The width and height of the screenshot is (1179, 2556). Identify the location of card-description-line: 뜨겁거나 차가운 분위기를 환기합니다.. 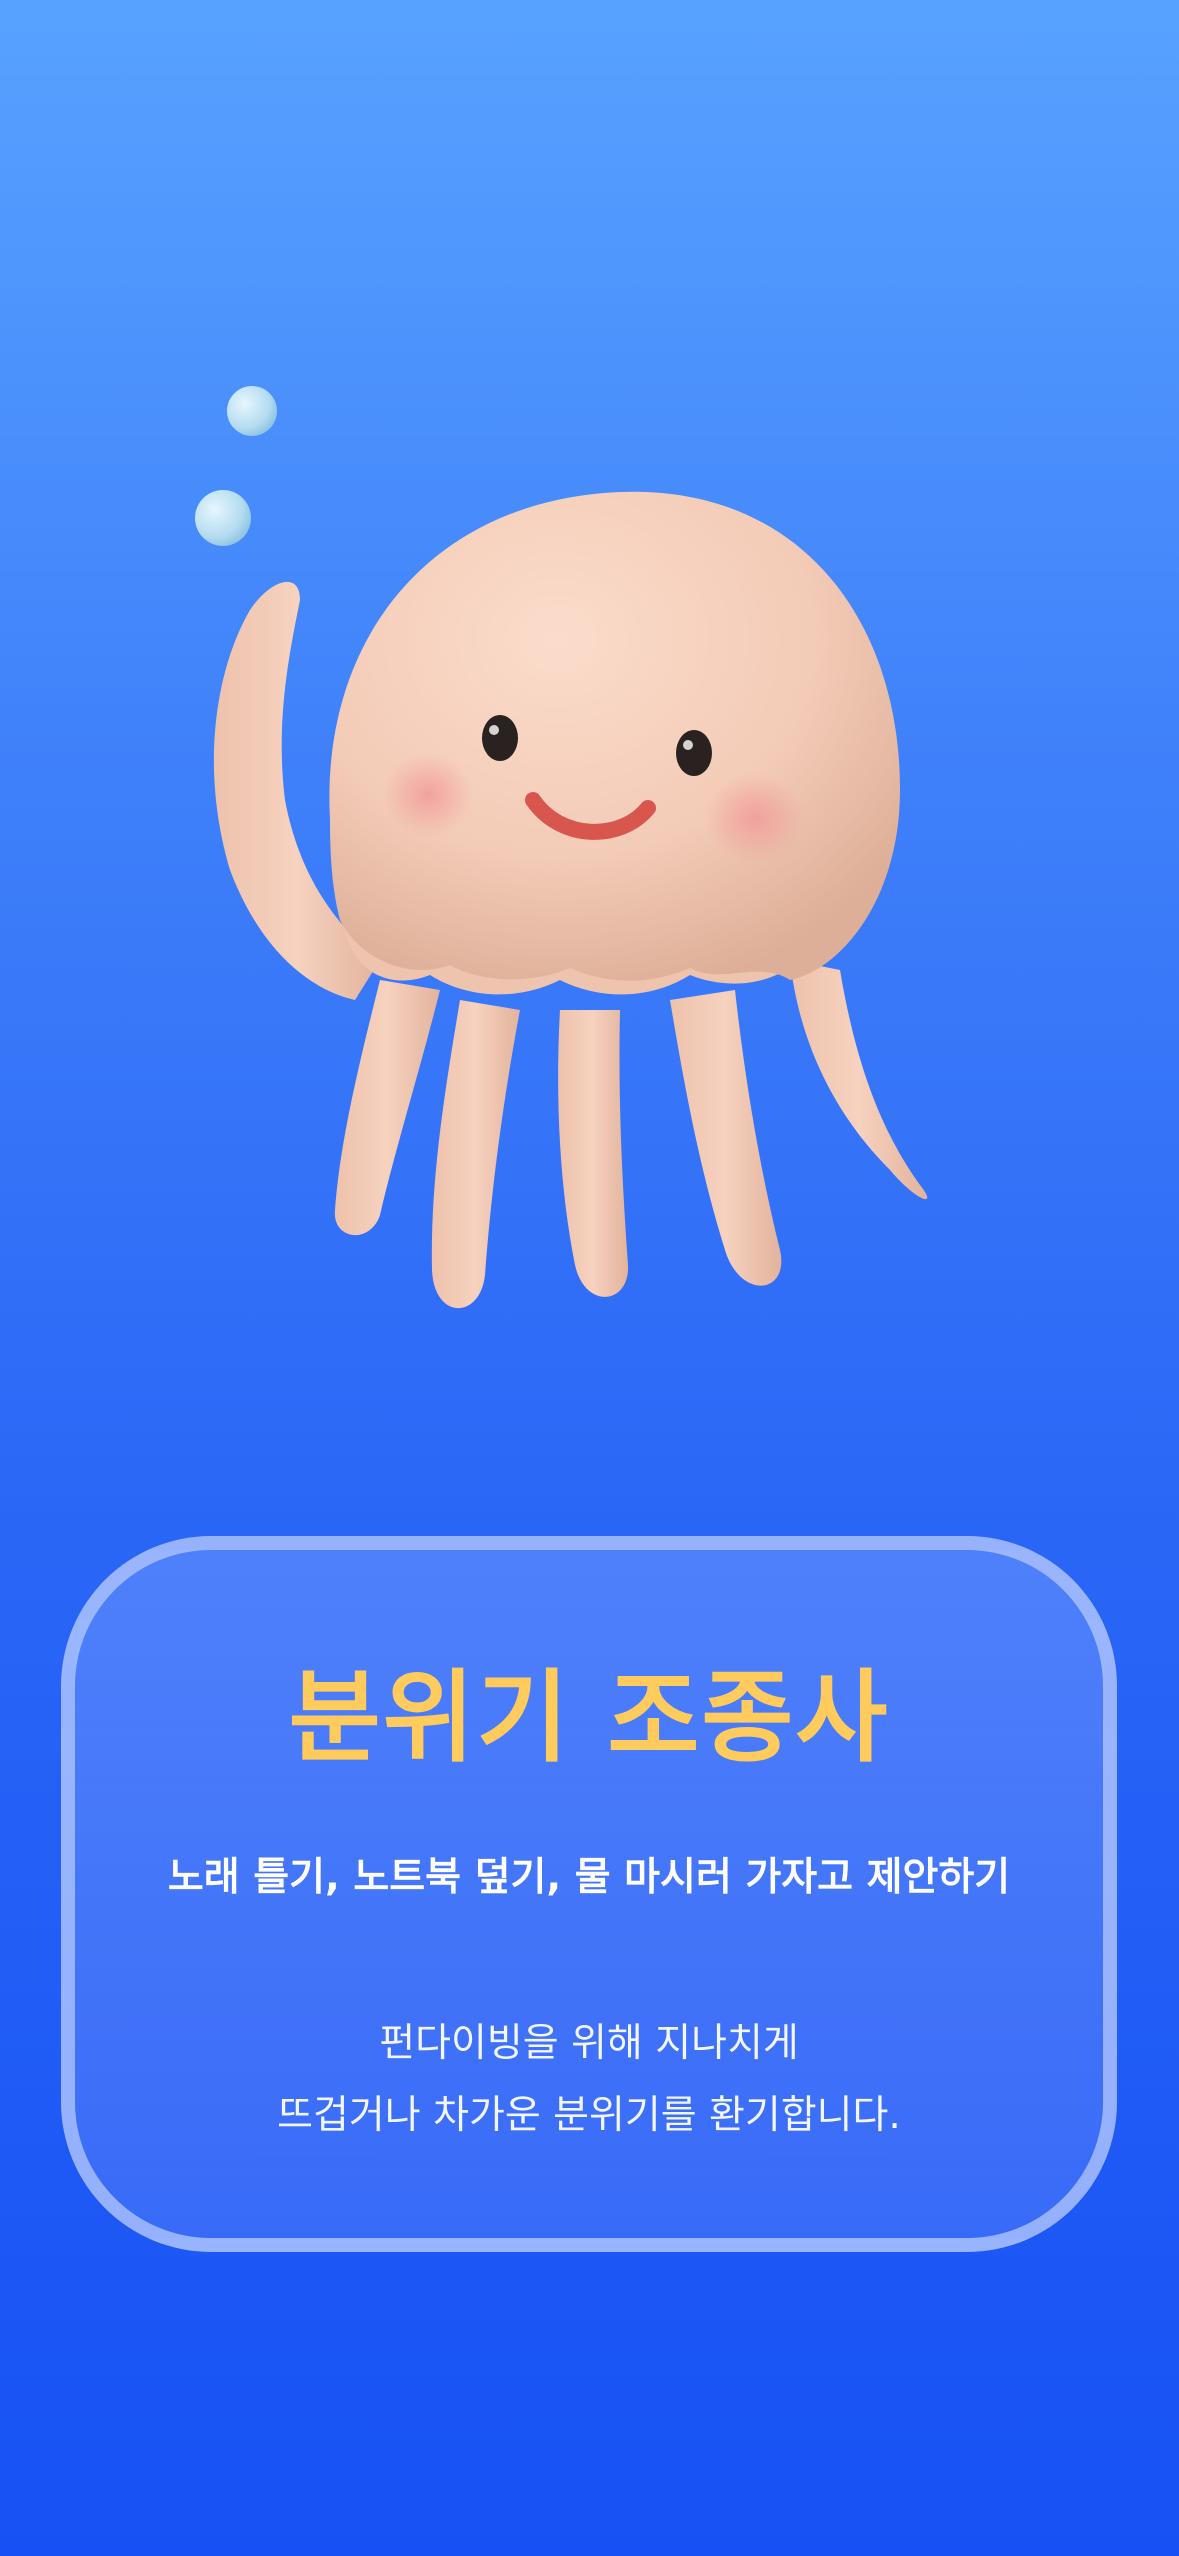
(589, 2115).